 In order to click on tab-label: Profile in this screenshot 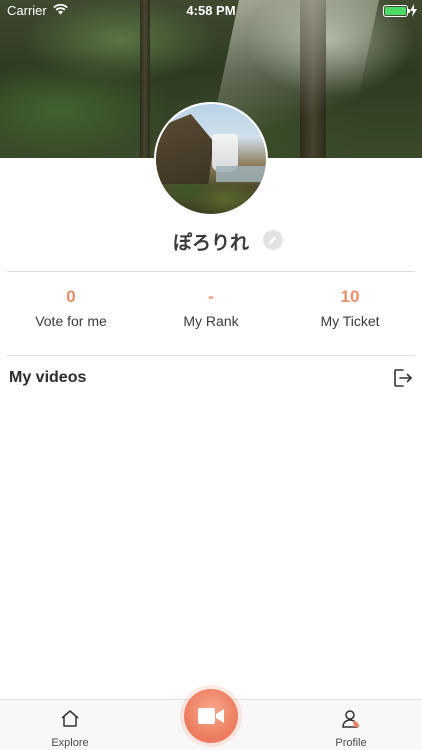, I will do `click(351, 743)`.